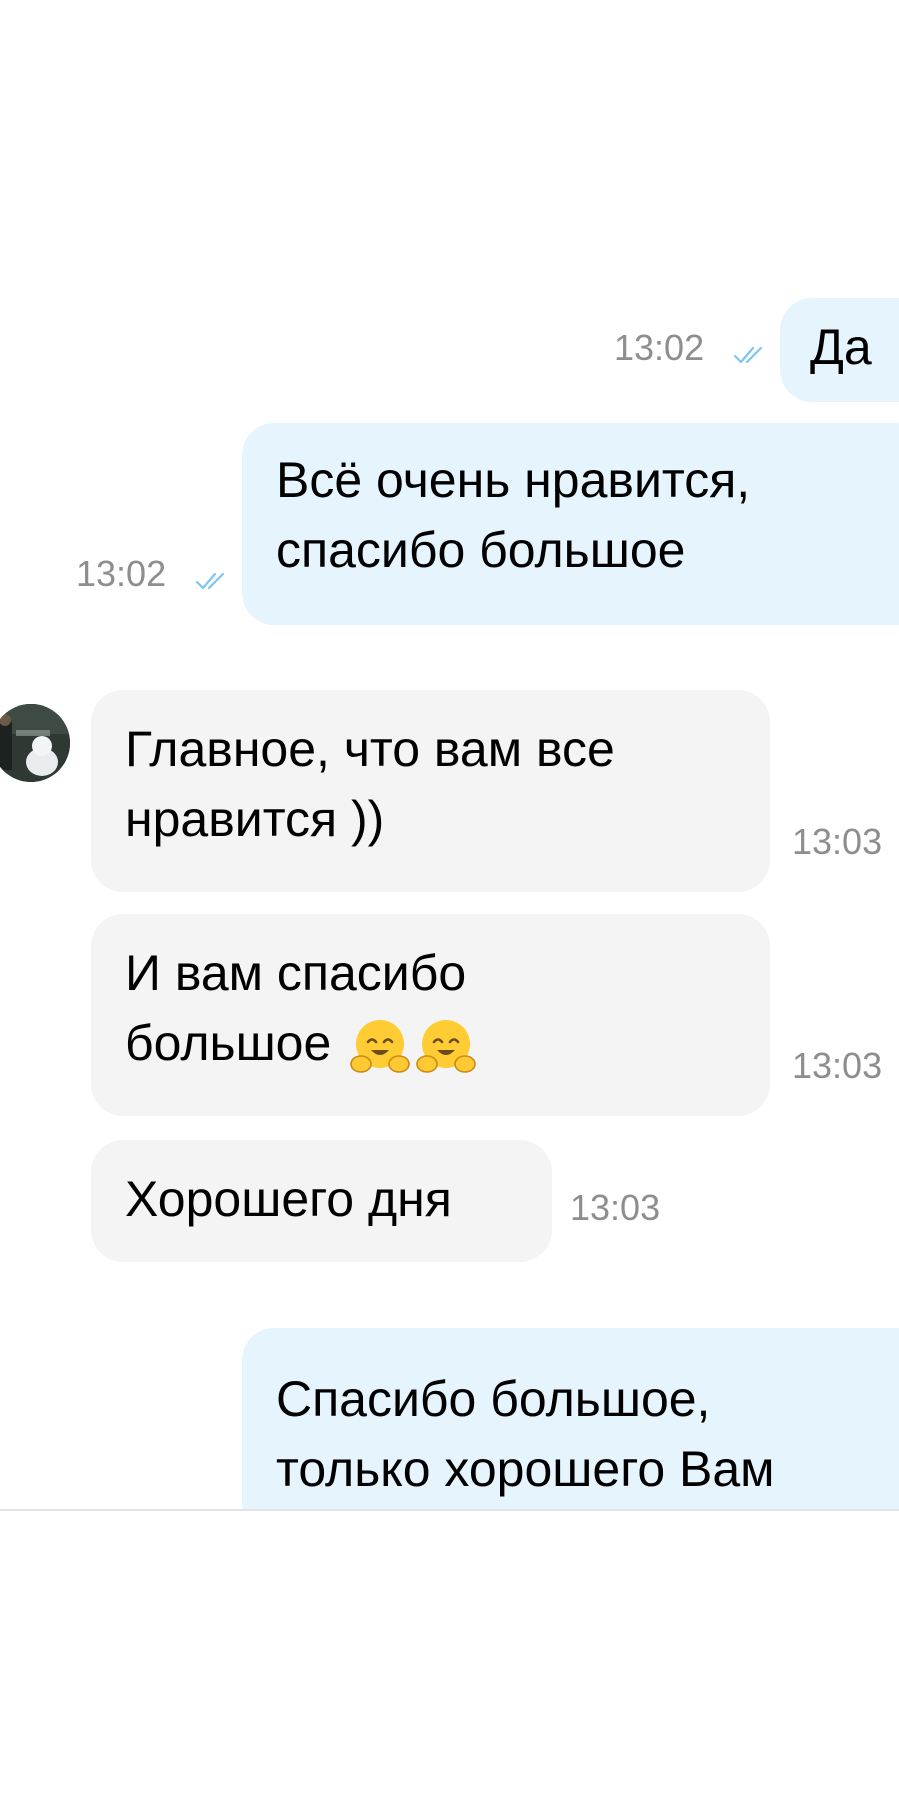 Image resolution: width=899 pixels, height=1798 pixels. What do you see at coordinates (493, 1399) in the screenshot?
I see `message-text-line: Спасибо большое,` at bounding box center [493, 1399].